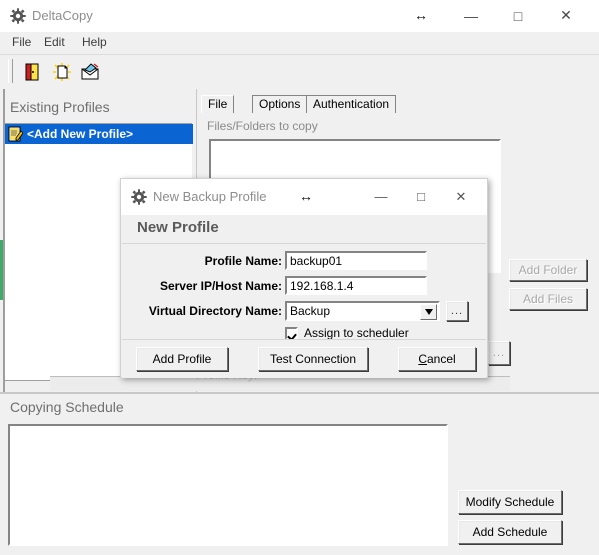 This screenshot has width=599, height=555. I want to click on menu-bar: File Edit Help, so click(299, 42).